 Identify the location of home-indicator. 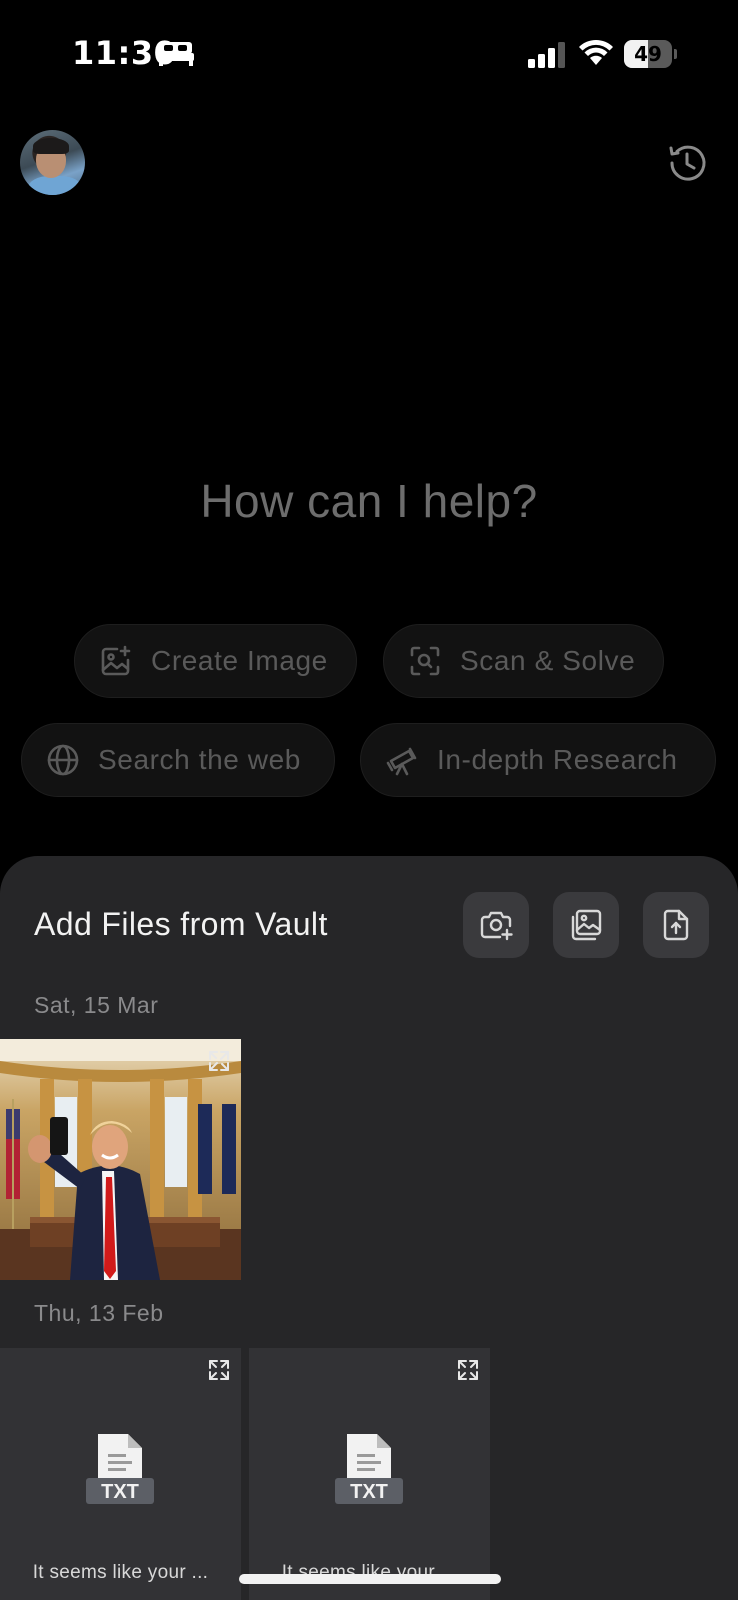
(370, 1579).